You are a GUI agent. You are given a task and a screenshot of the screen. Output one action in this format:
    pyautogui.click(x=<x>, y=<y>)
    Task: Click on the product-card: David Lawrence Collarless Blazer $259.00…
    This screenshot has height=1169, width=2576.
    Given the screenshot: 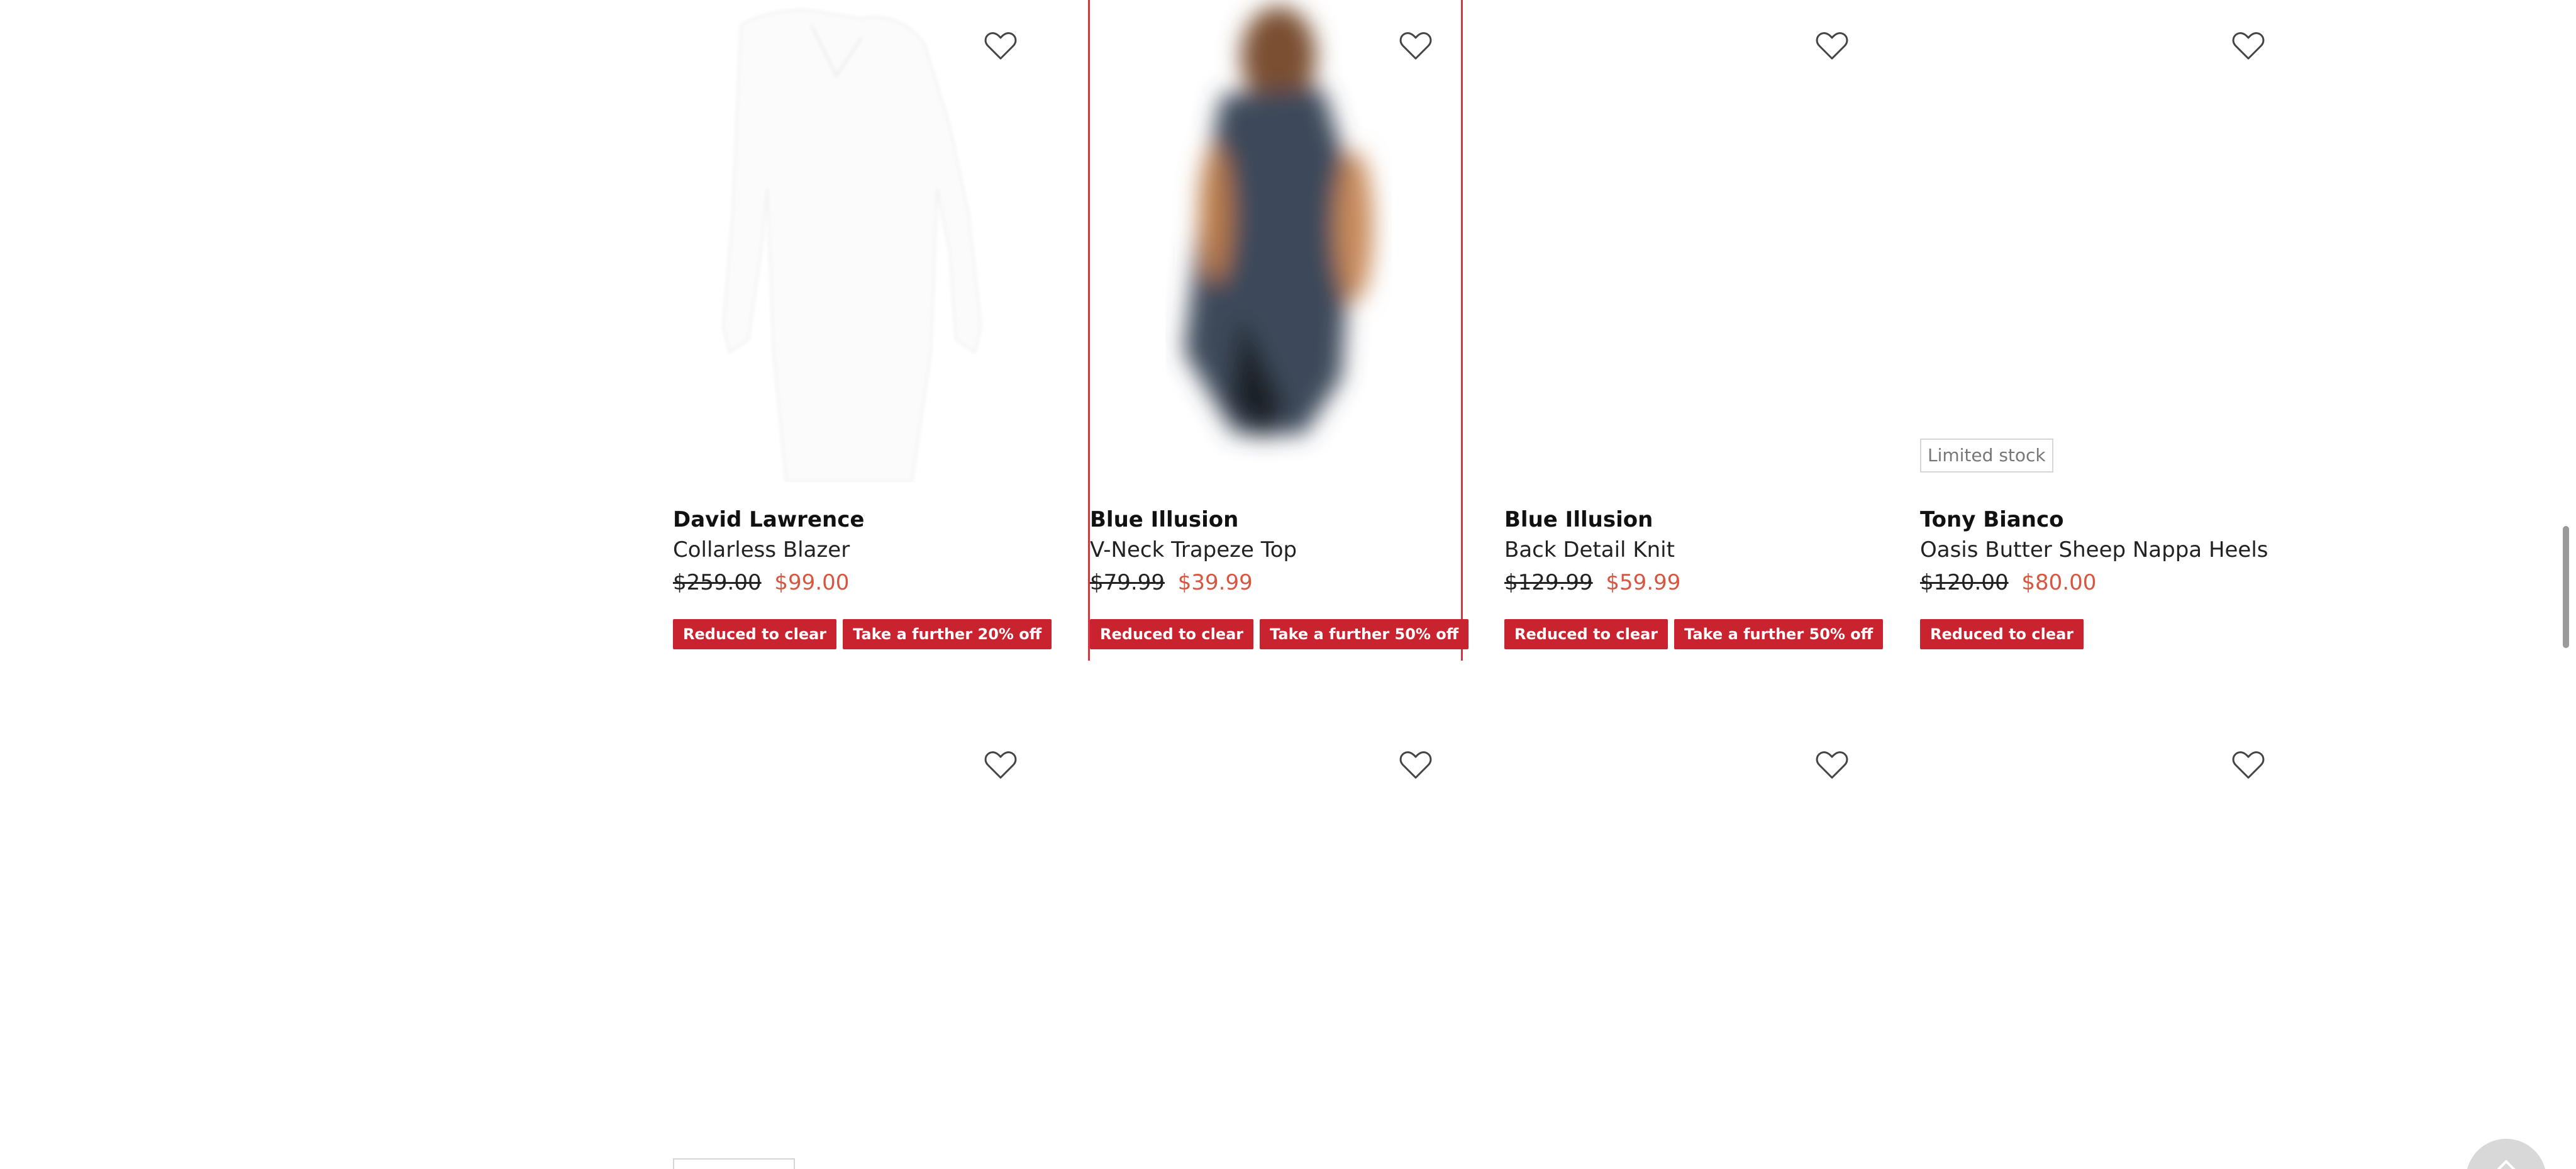 What is the action you would take?
    pyautogui.click(x=862, y=330)
    